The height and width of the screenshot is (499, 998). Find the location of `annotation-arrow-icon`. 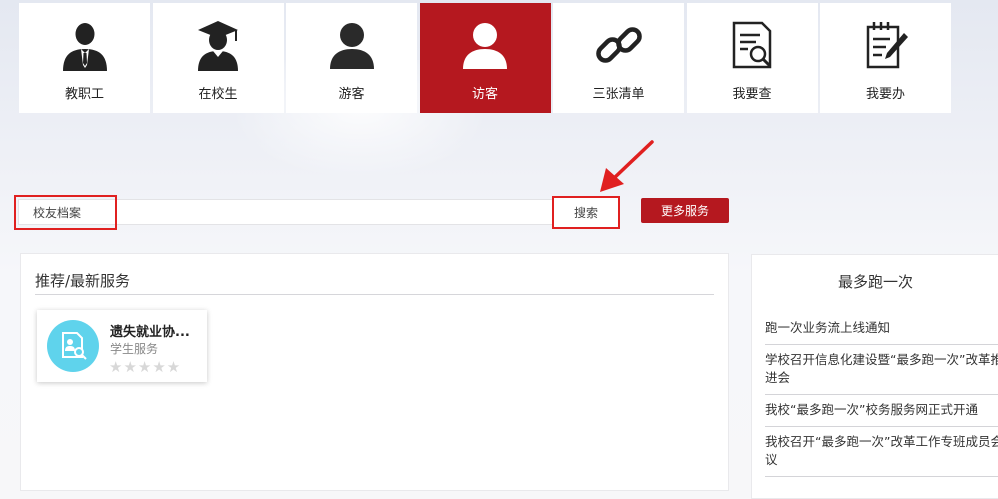

annotation-arrow-icon is located at coordinates (627, 166).